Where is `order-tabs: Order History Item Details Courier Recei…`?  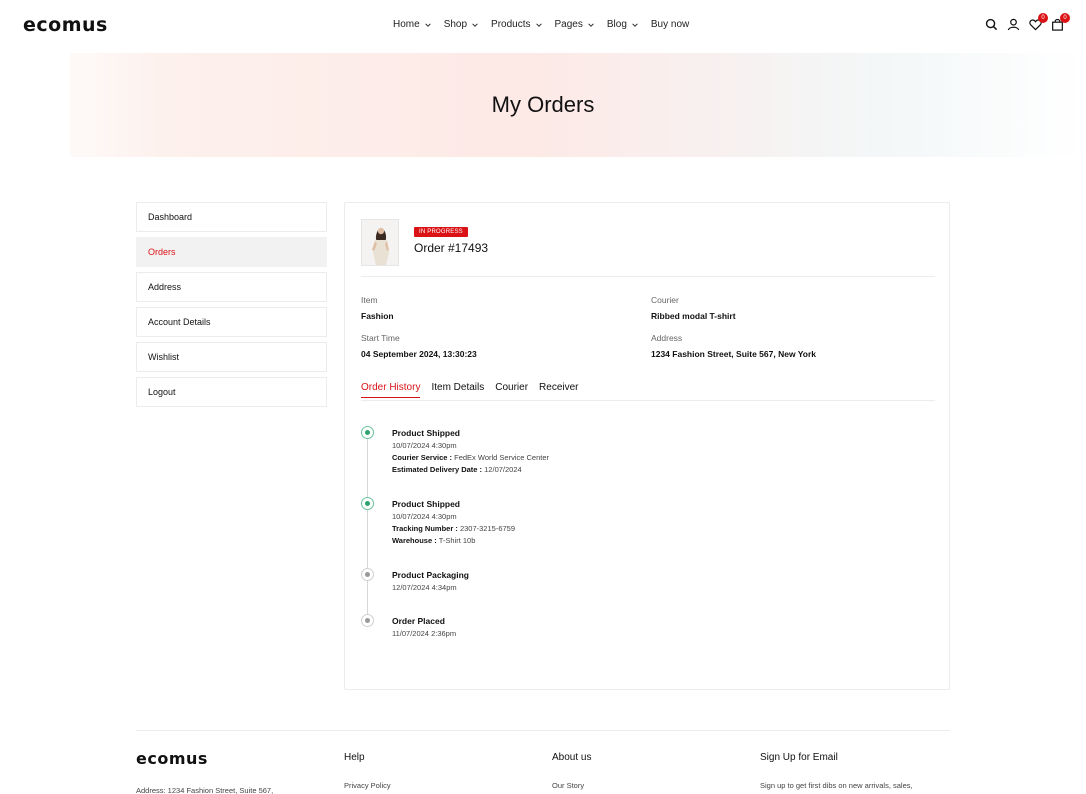
order-tabs: Order History Item Details Courier Recei… is located at coordinates (475, 390).